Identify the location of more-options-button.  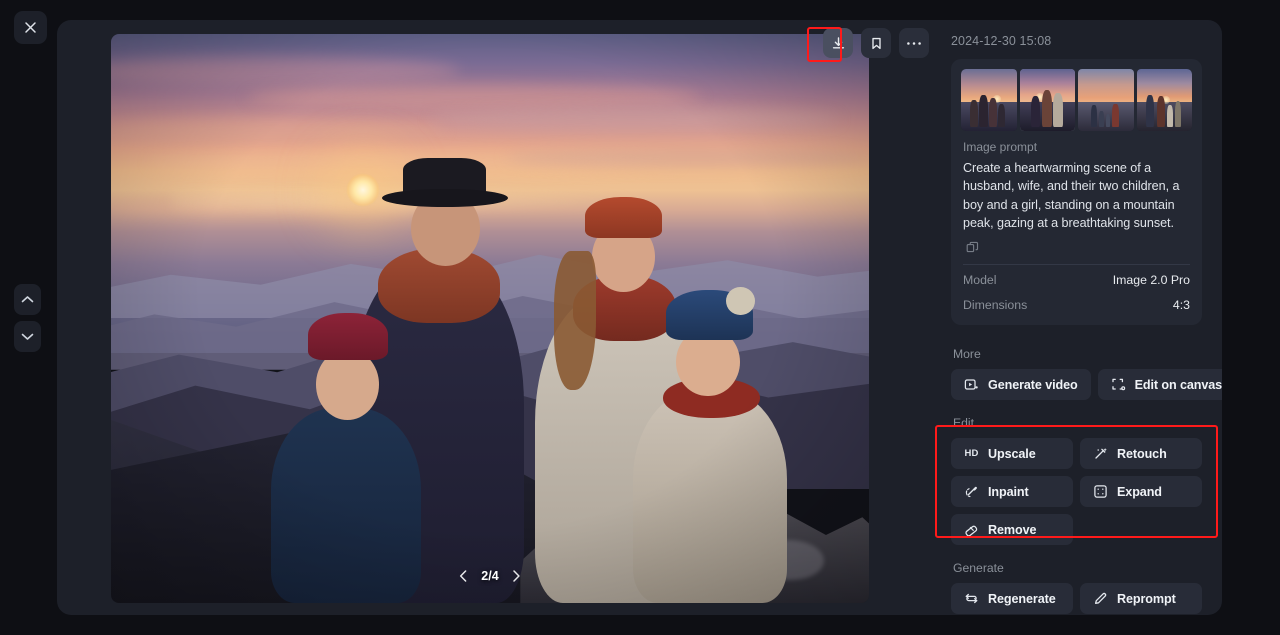
(914, 43).